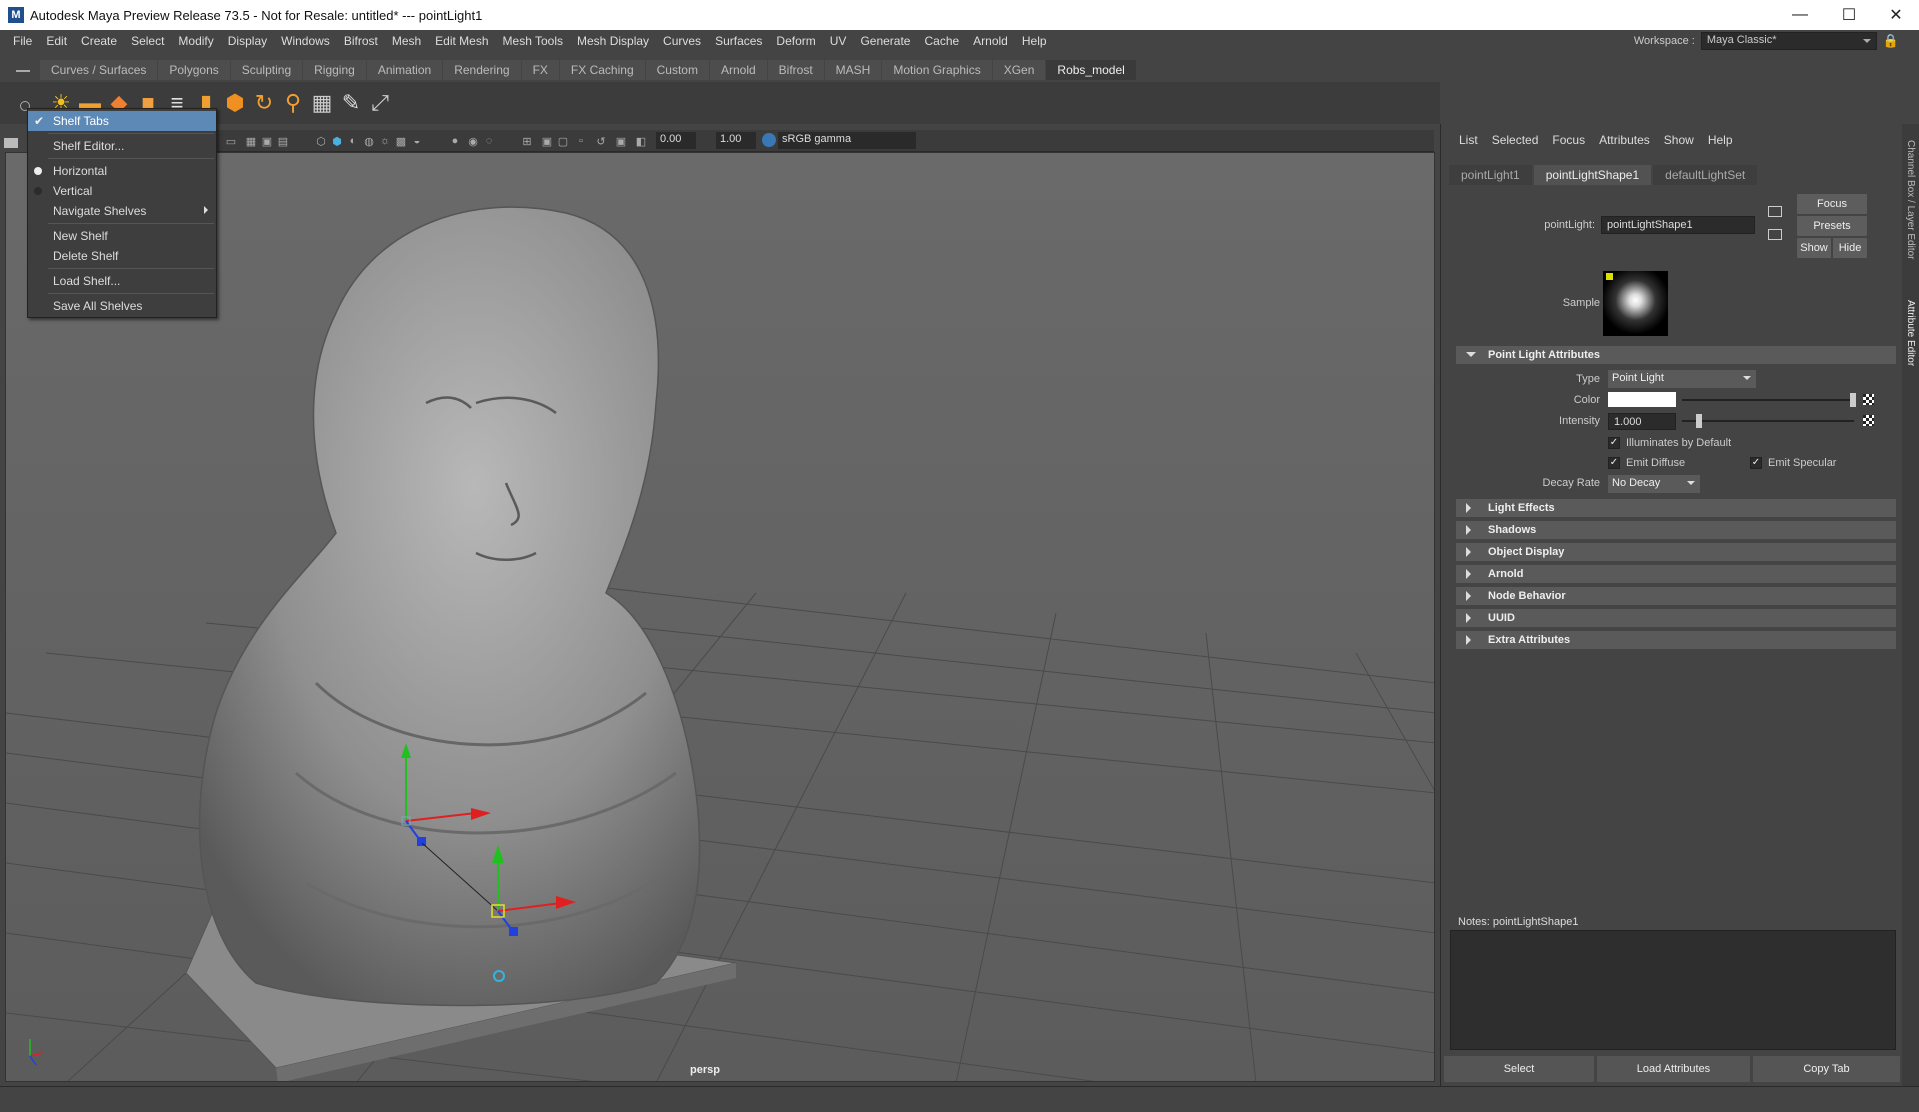 This screenshot has width=1919, height=1112. What do you see at coordinates (194, 70) in the screenshot?
I see `shelf-tab-polygons: Polygons` at bounding box center [194, 70].